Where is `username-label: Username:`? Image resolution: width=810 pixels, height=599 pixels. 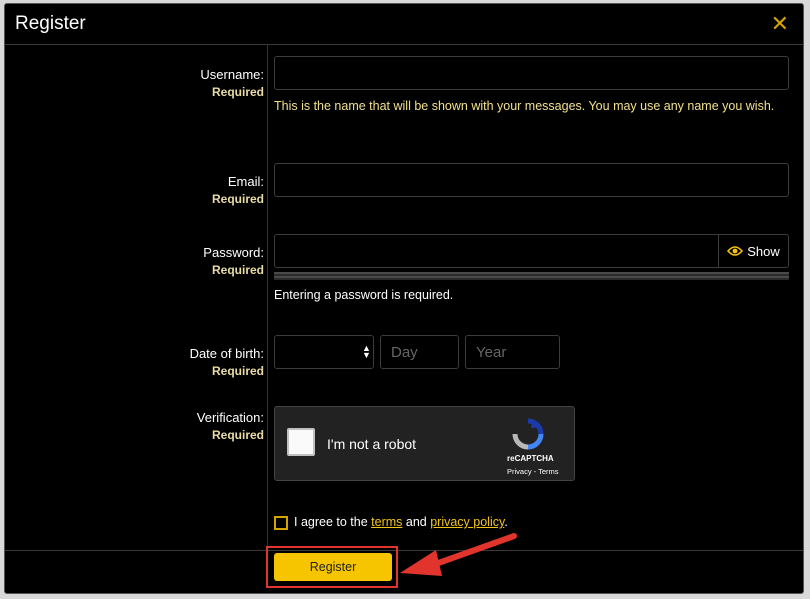 username-label: Username: is located at coordinates (232, 74).